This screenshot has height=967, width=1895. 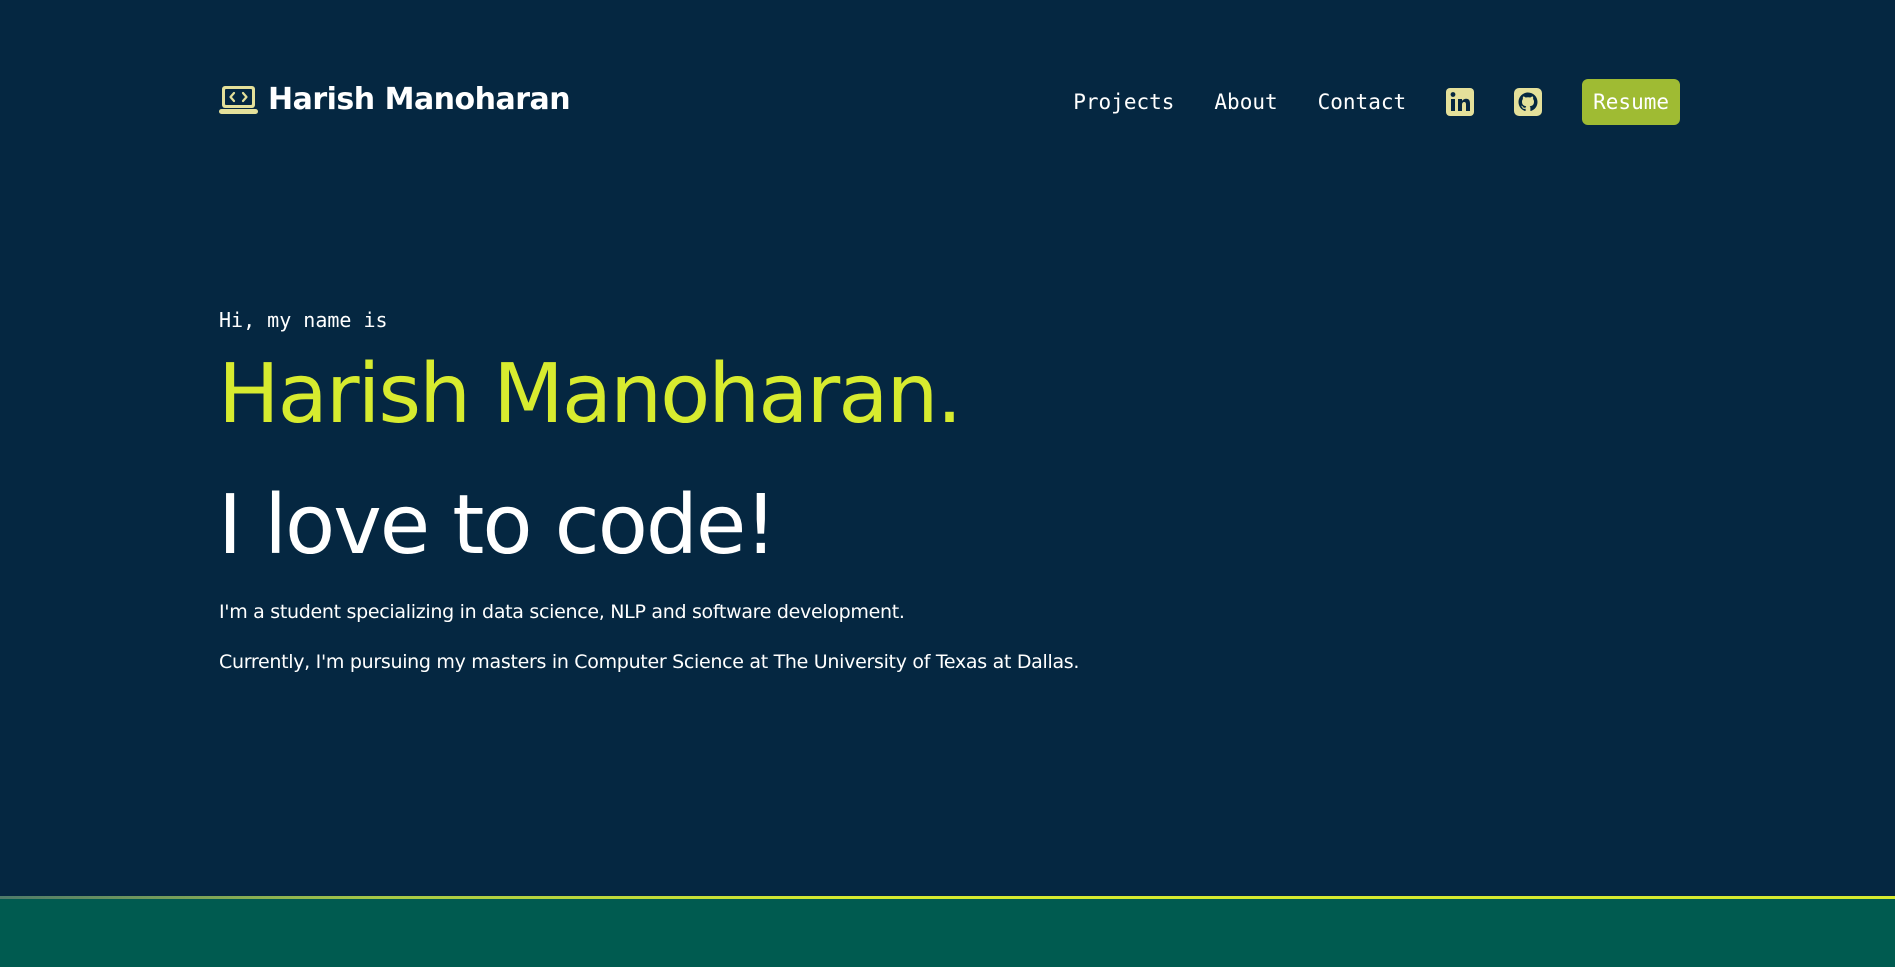 I want to click on nav-link-about: About, so click(x=1245, y=102).